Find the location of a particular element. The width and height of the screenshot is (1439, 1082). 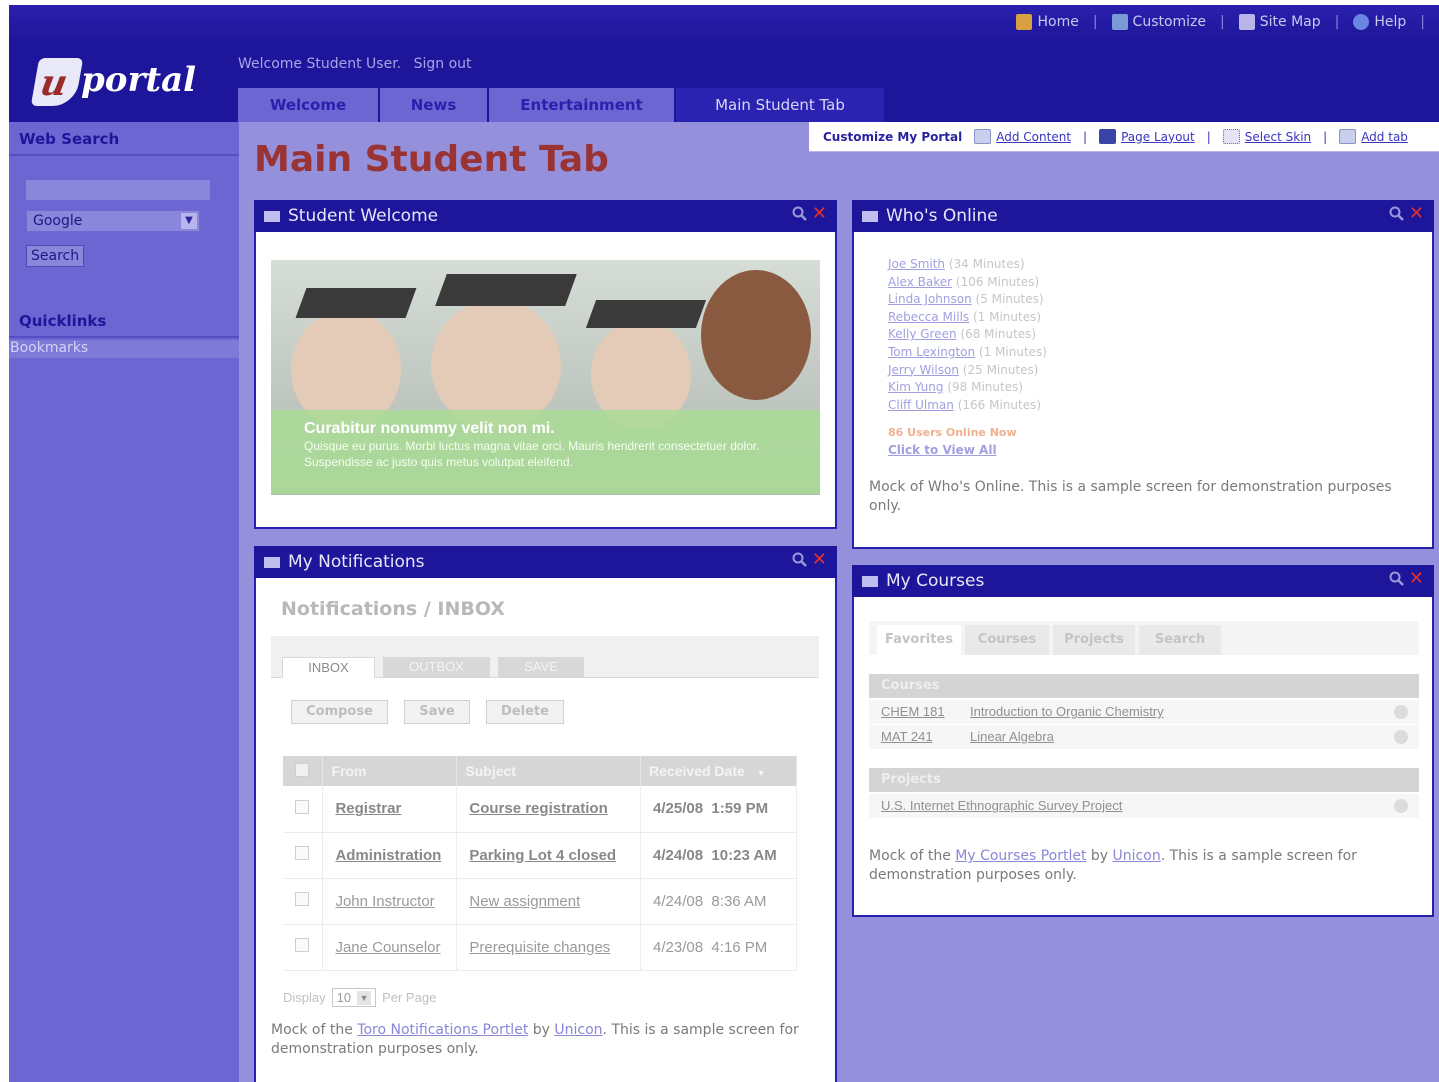

site-map-link: Site Map is located at coordinates (1279, 22).